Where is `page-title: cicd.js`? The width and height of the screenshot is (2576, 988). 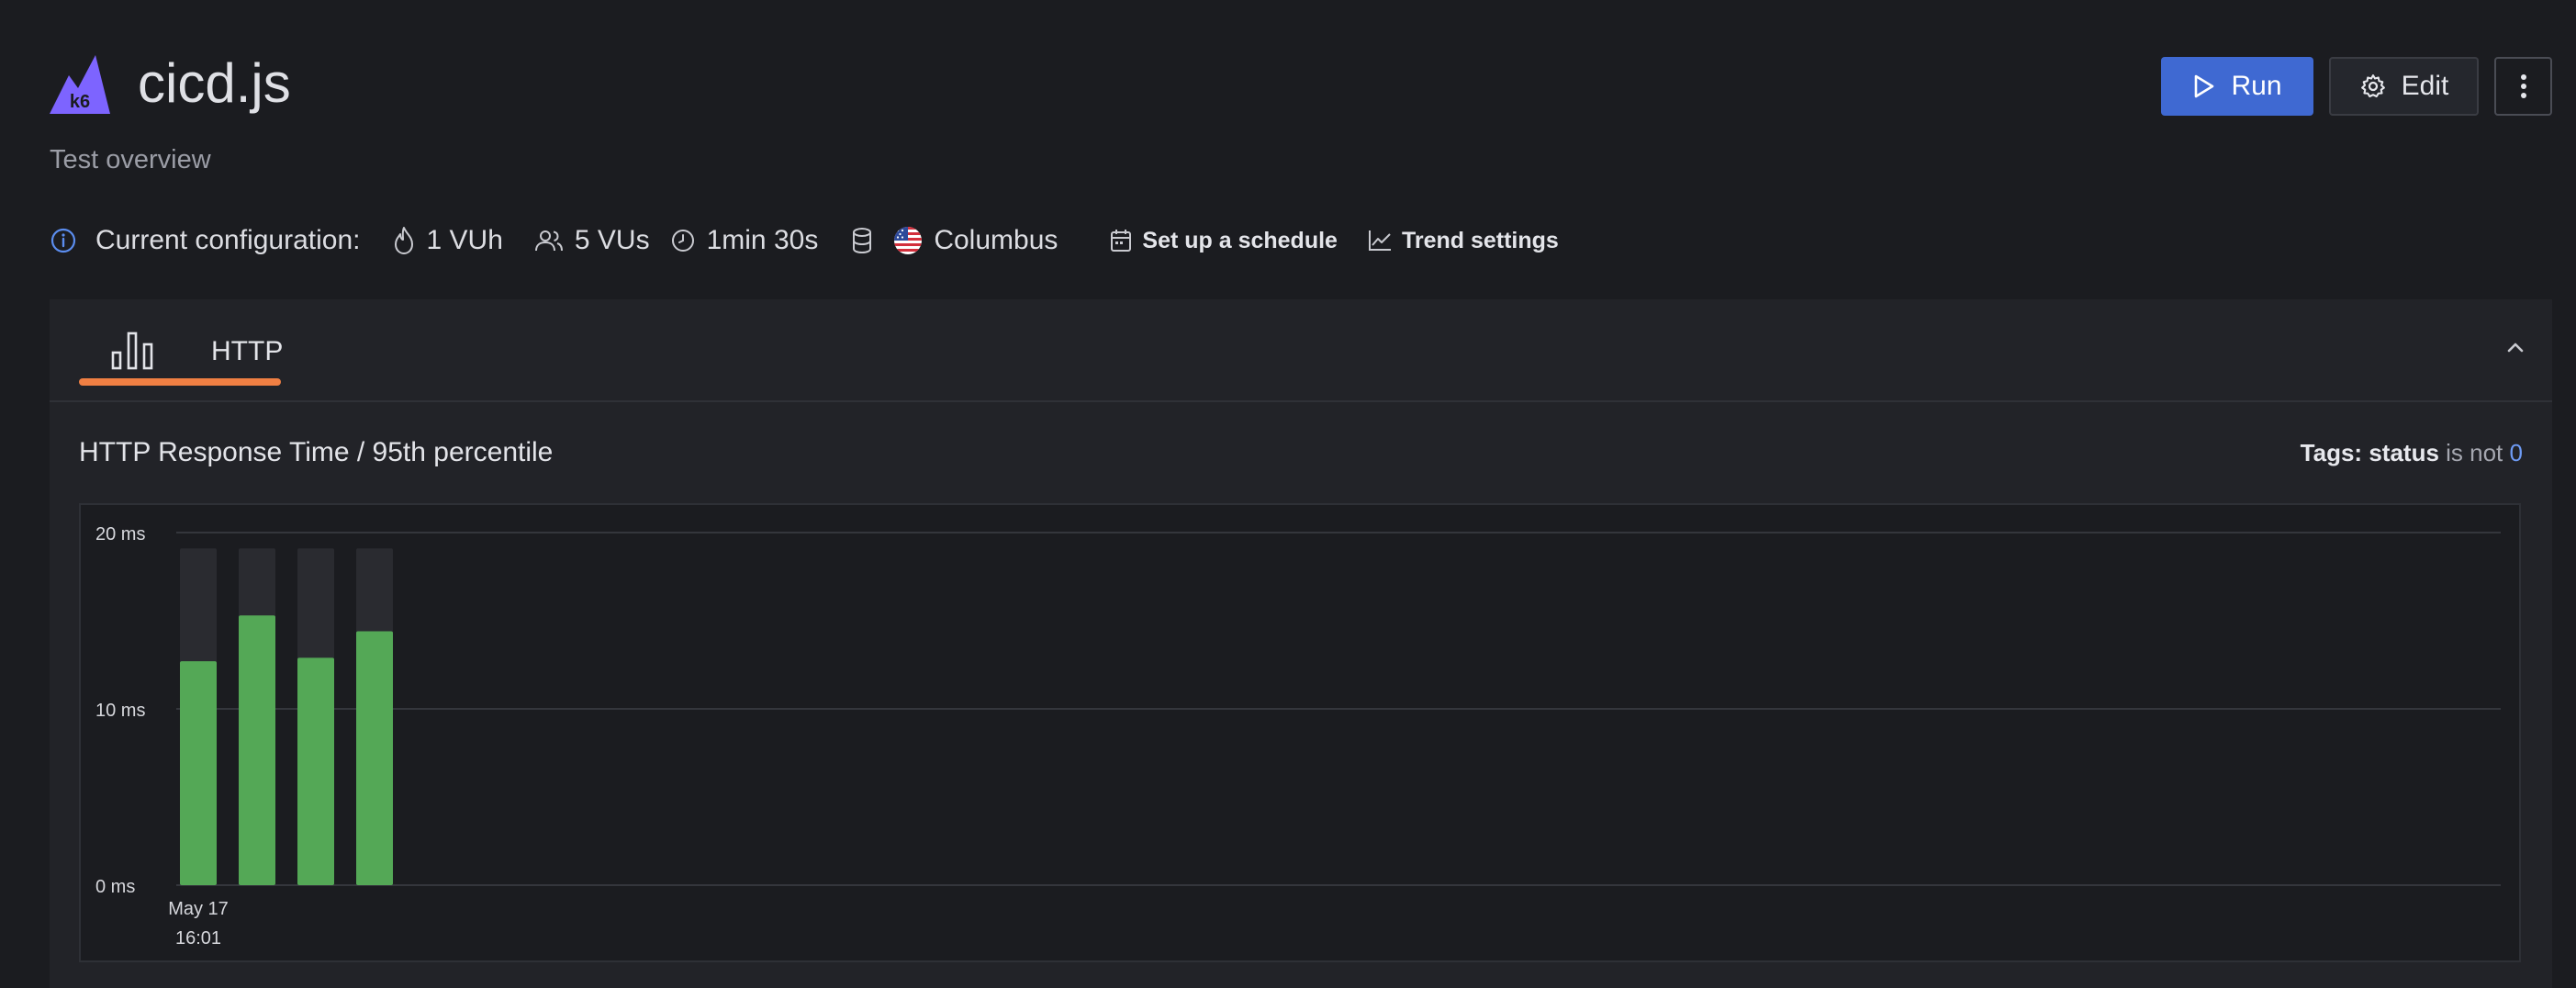
page-title: cicd.js is located at coordinates (214, 83).